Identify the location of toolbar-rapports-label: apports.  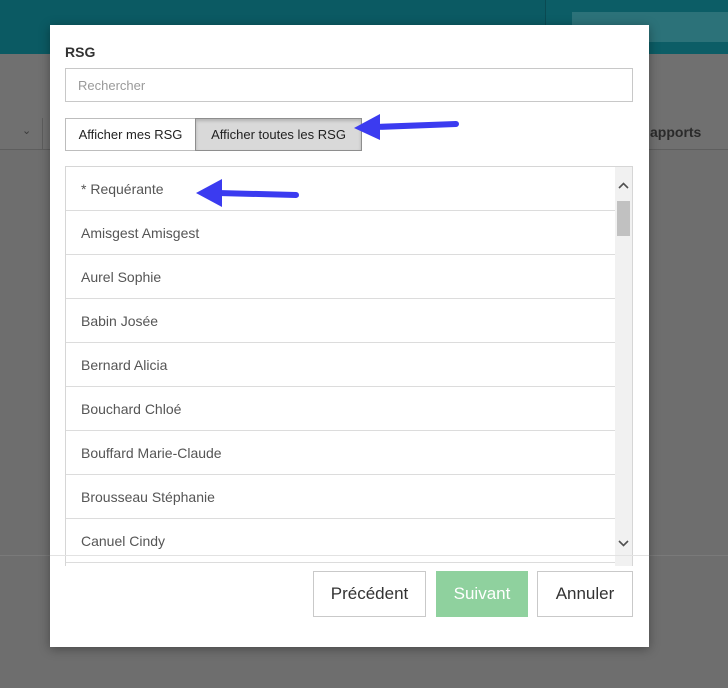
(675, 132).